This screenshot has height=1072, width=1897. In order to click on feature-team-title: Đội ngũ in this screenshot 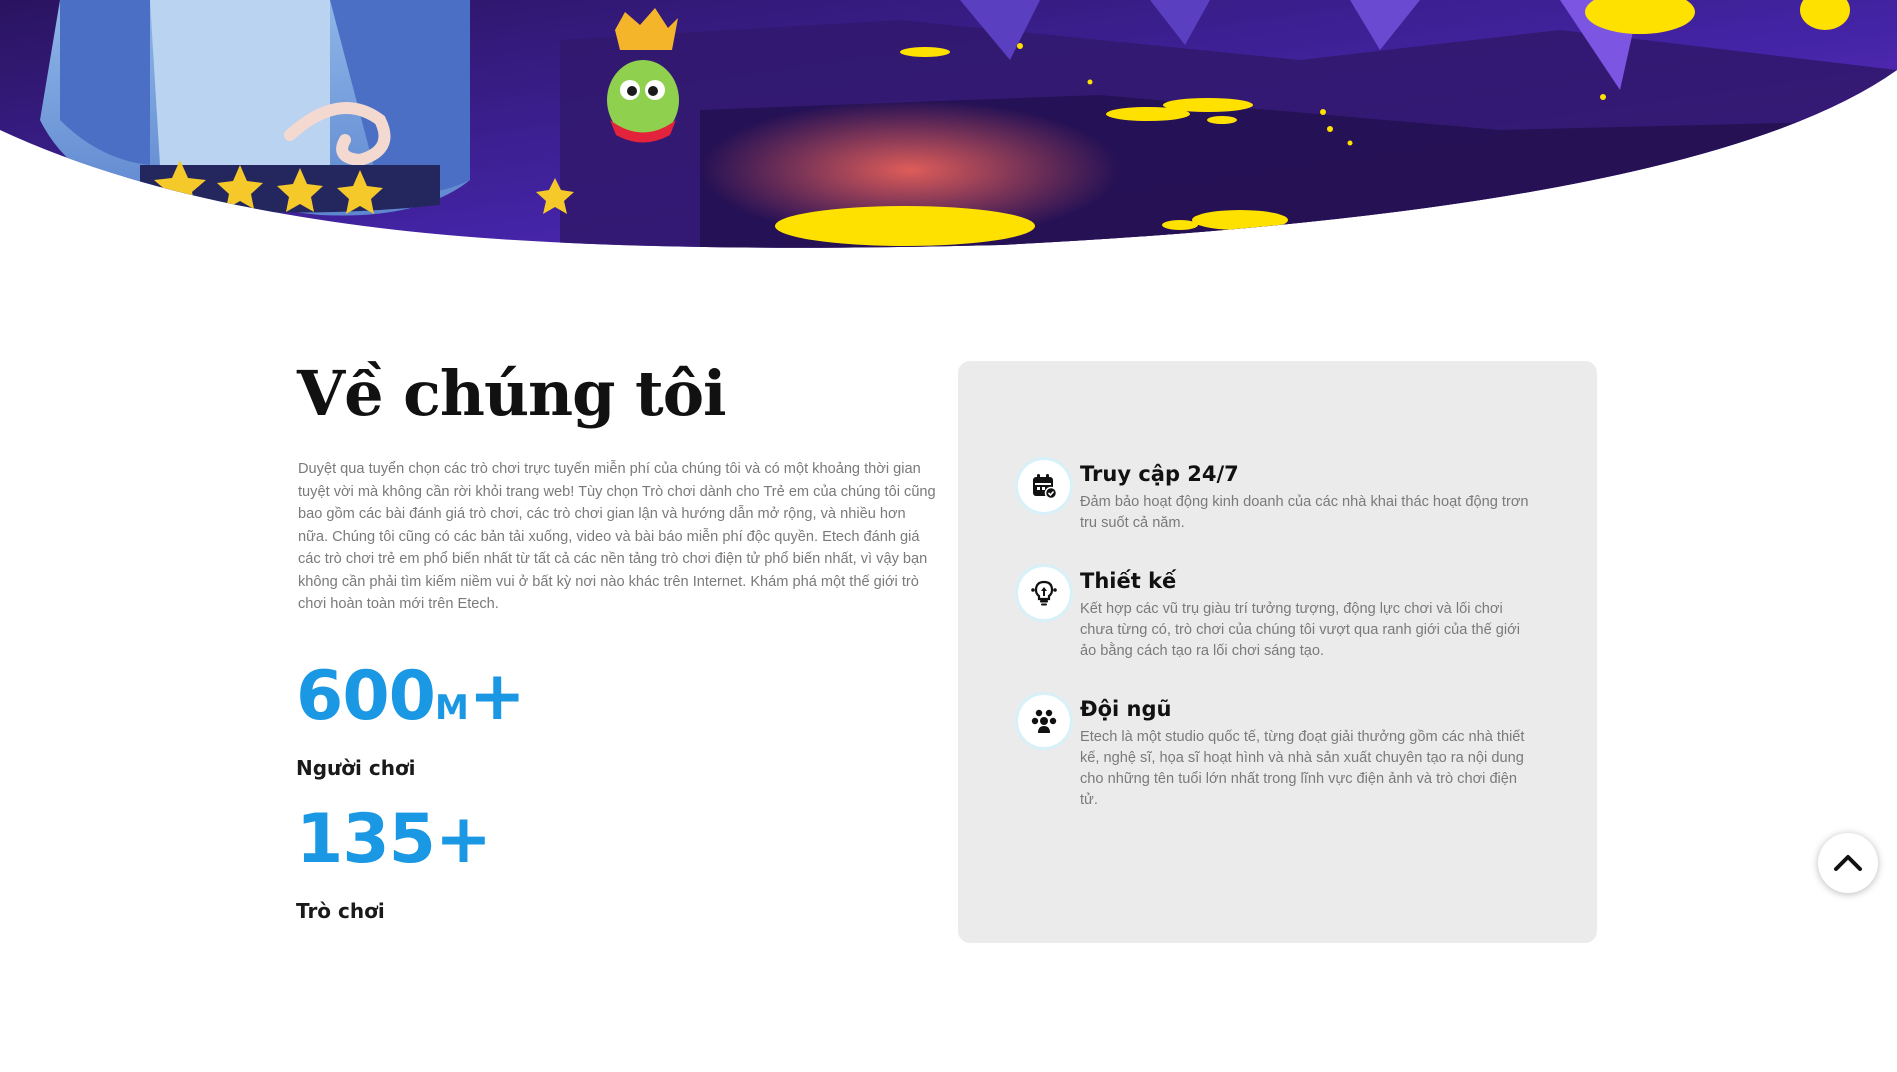, I will do `click(1126, 709)`.